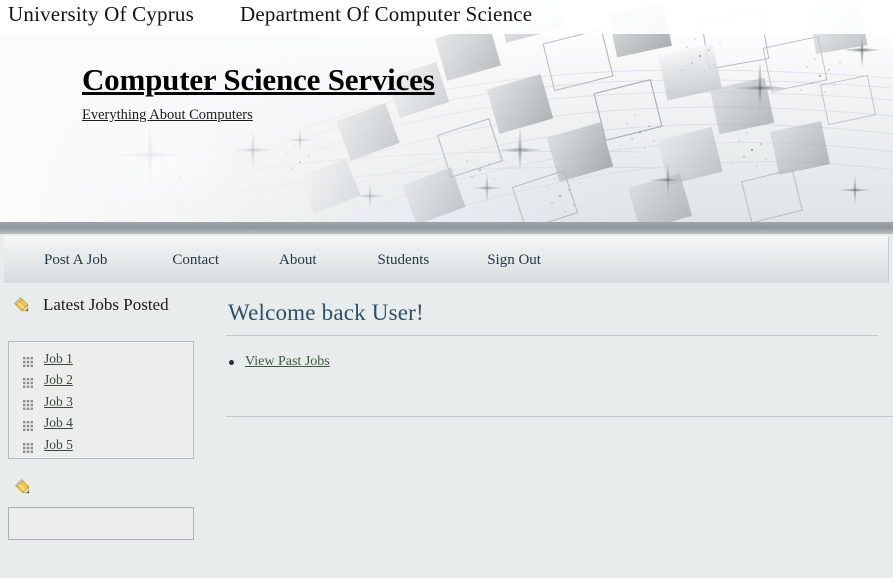  Describe the element at coordinates (101, 359) in the screenshot. I see `list-item: Job 1` at that location.